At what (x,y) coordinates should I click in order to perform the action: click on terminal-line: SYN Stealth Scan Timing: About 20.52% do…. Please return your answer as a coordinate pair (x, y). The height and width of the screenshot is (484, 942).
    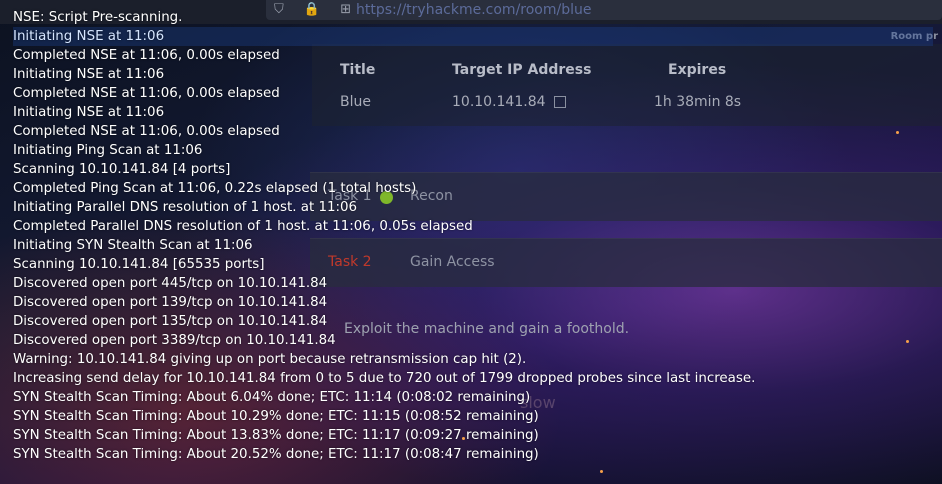
    Looking at the image, I should click on (276, 454).